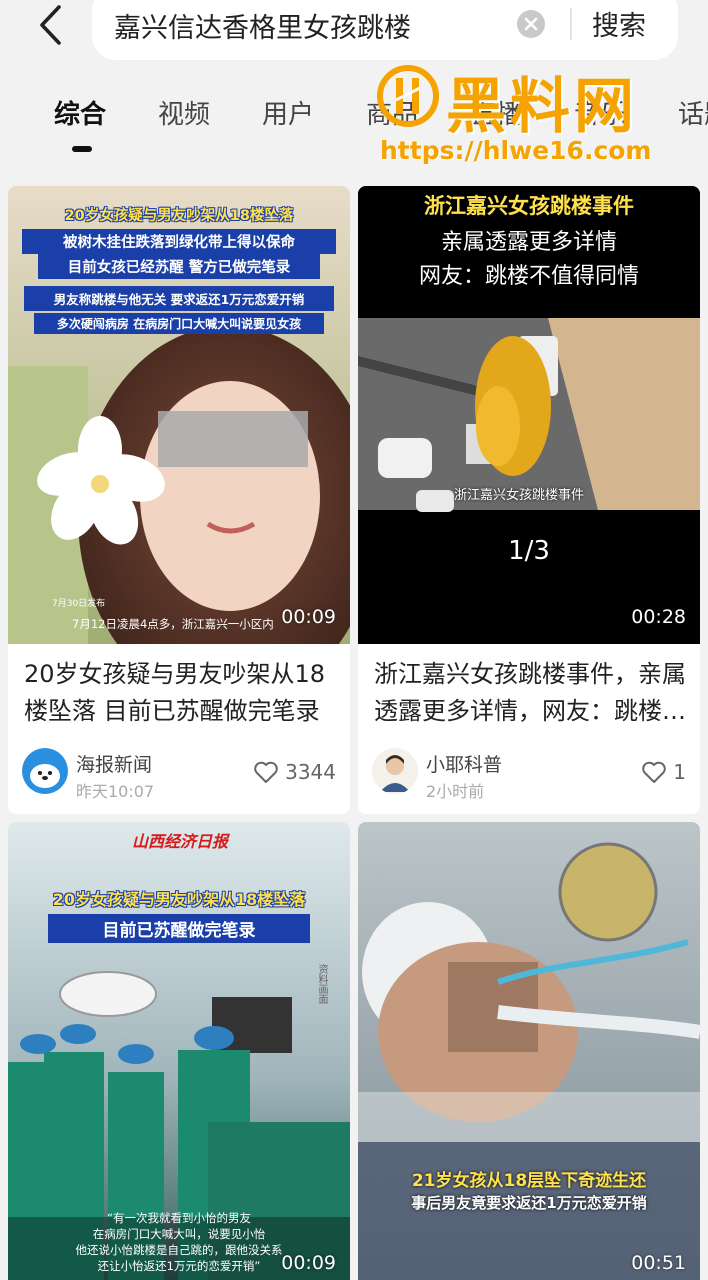 This screenshot has width=708, height=1280. I want to click on brand-logo: 山西经济日报, so click(179, 841).